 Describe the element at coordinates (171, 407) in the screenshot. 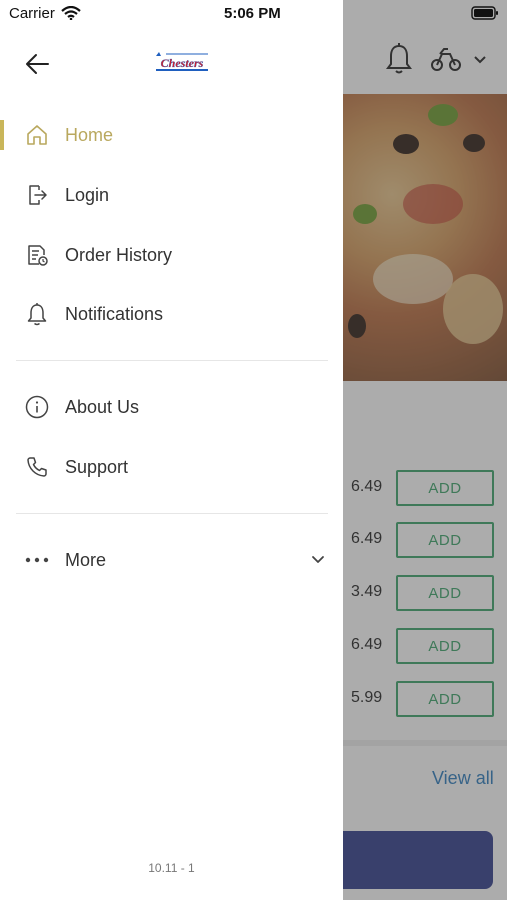

I see `drawer-item-about-us: About Us` at that location.